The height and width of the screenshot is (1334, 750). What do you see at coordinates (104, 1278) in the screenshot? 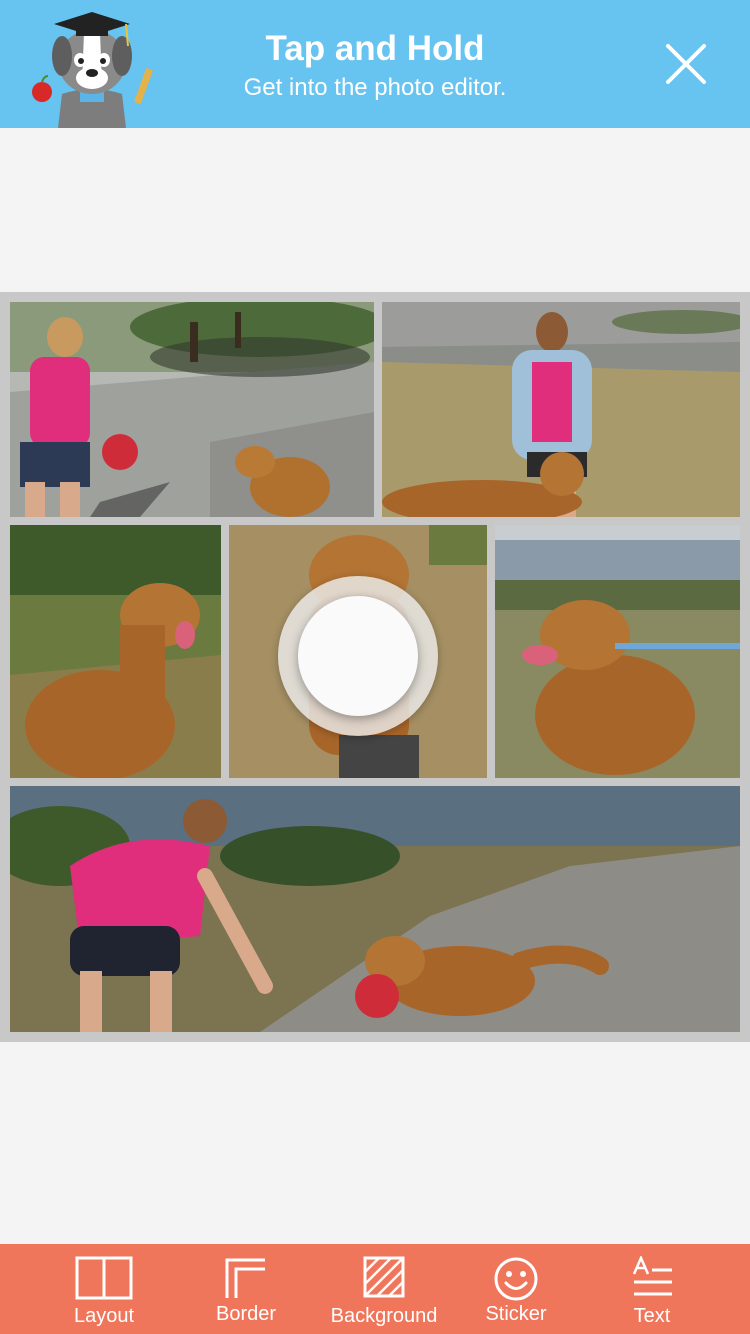
I see `layout-icon` at bounding box center [104, 1278].